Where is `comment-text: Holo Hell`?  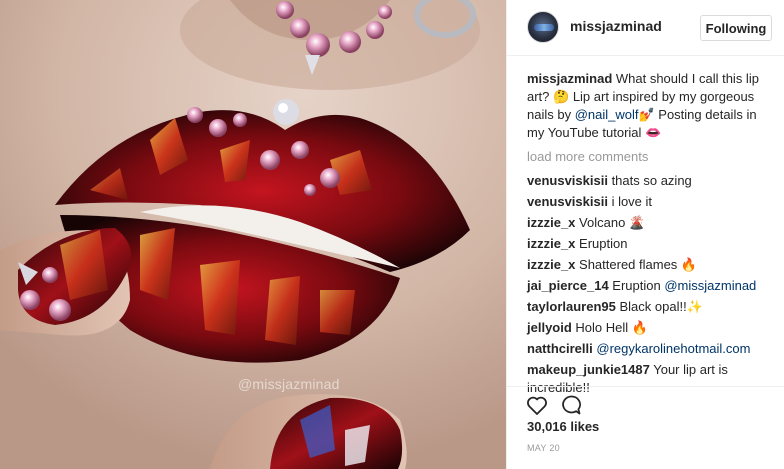
comment-text: Holo Hell is located at coordinates (601, 327).